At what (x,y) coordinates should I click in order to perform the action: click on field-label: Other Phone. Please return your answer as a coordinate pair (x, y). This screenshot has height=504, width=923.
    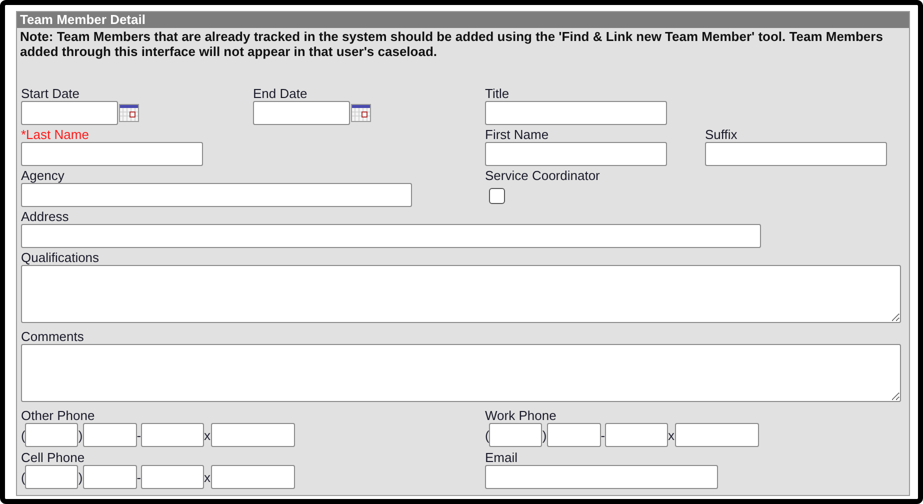
    Looking at the image, I should click on (58, 415).